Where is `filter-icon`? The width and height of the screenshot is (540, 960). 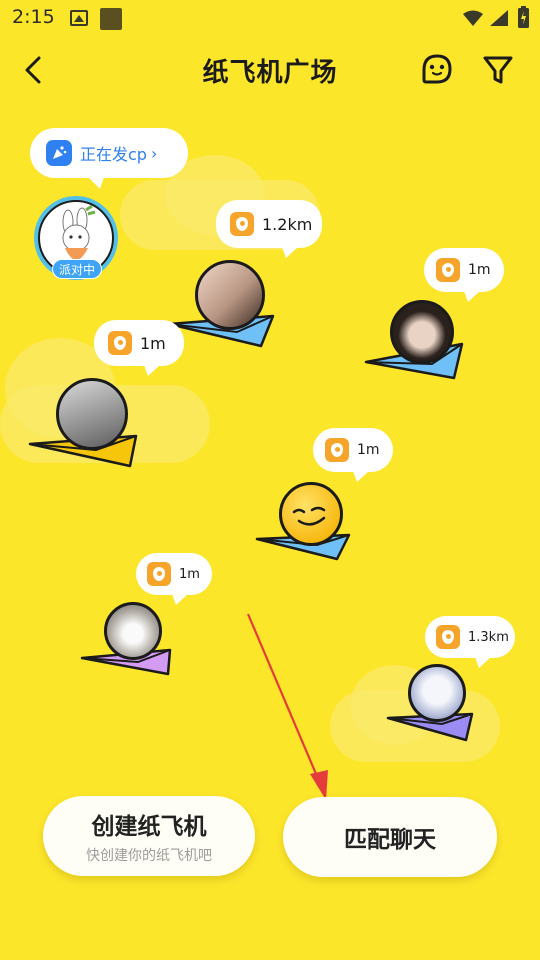 filter-icon is located at coordinates (498, 70).